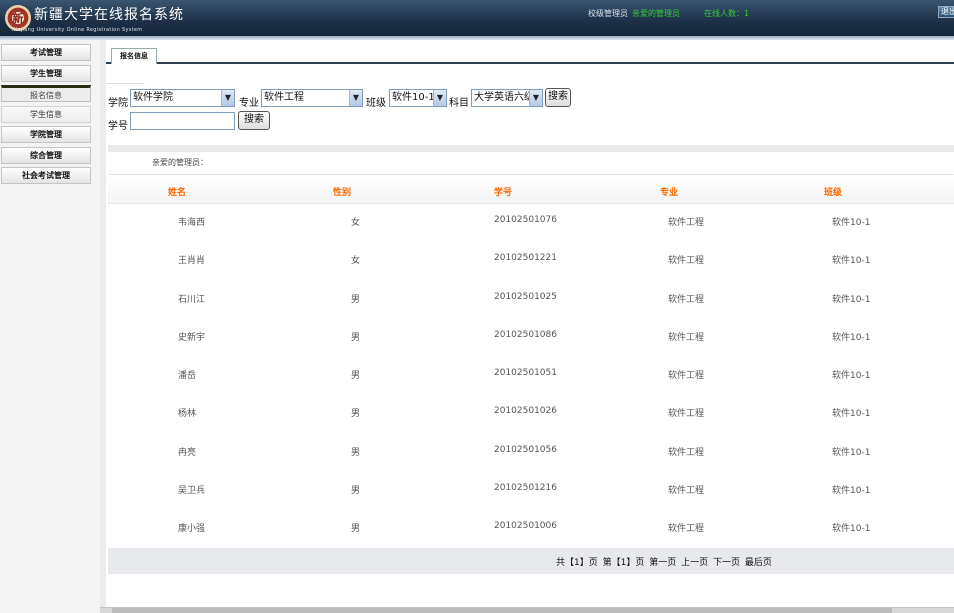  What do you see at coordinates (531, 529) in the screenshot?
I see `table-row: 康小强 男 20102501006 软件工程 软件10-1` at bounding box center [531, 529].